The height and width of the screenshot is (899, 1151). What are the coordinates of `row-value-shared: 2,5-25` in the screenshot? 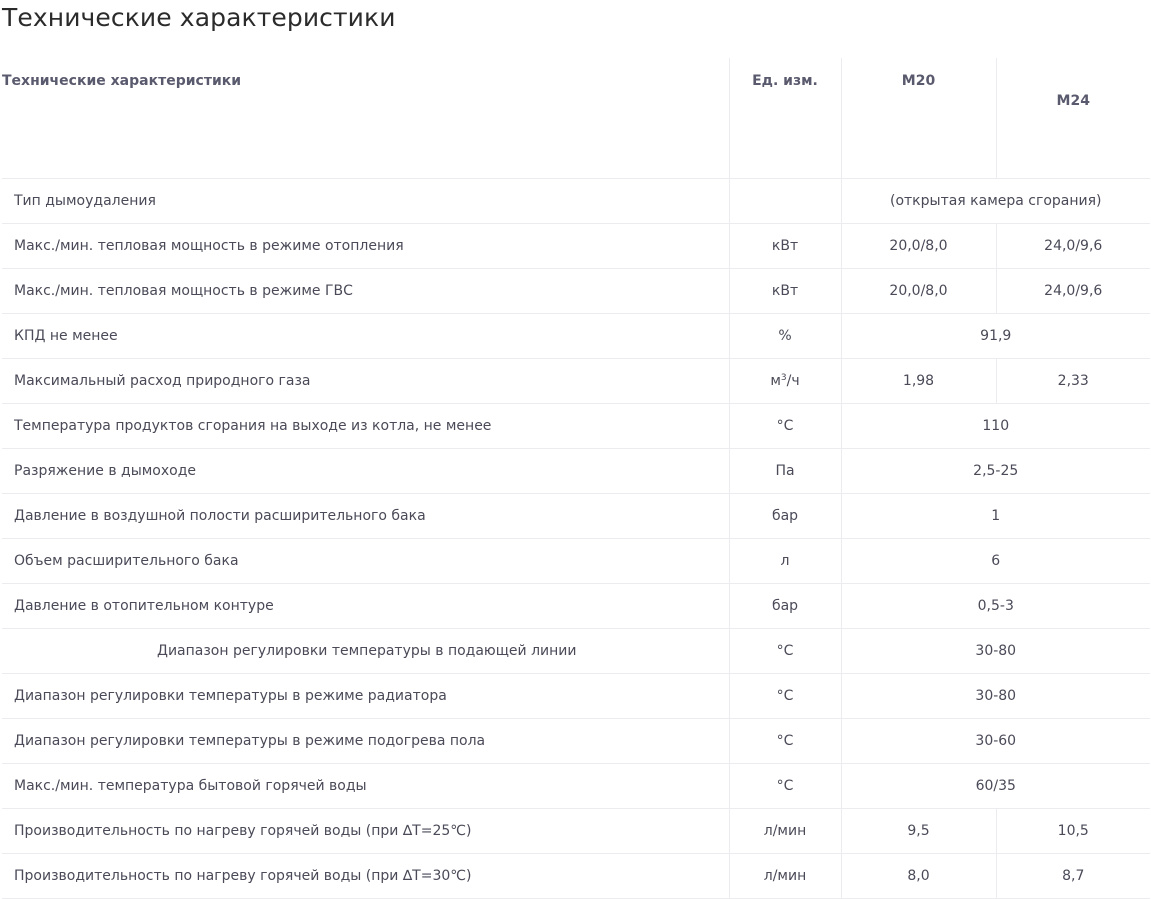 It's located at (995, 471).